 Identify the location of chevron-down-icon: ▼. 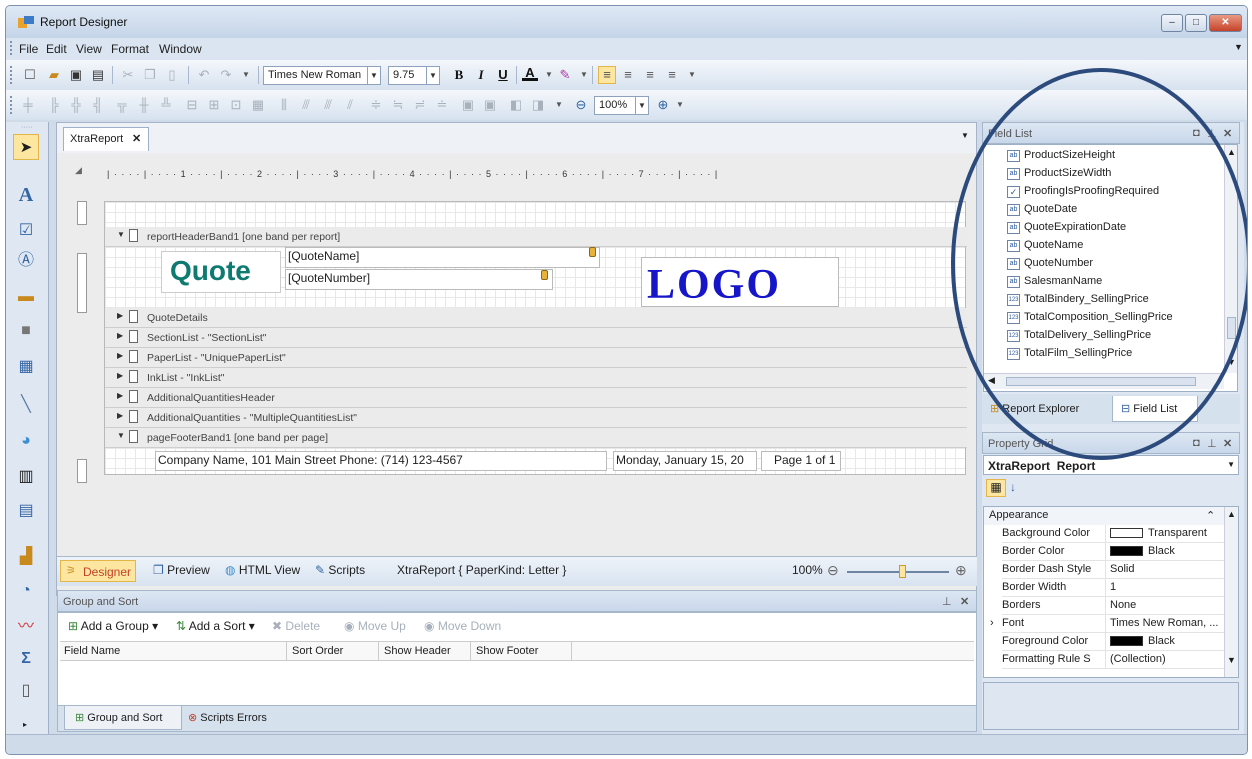
(559, 105).